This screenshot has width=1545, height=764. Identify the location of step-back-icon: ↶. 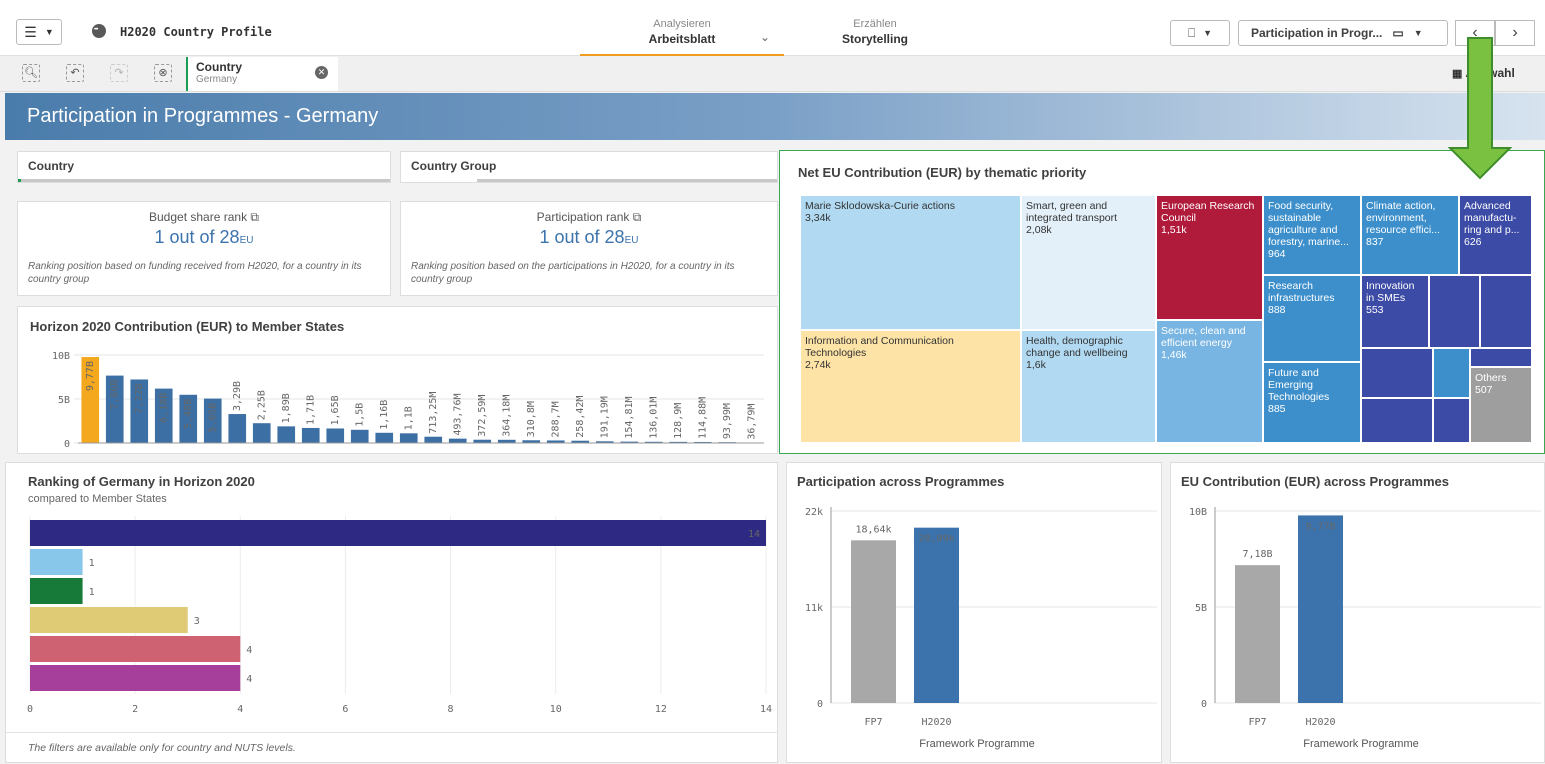
(75, 73).